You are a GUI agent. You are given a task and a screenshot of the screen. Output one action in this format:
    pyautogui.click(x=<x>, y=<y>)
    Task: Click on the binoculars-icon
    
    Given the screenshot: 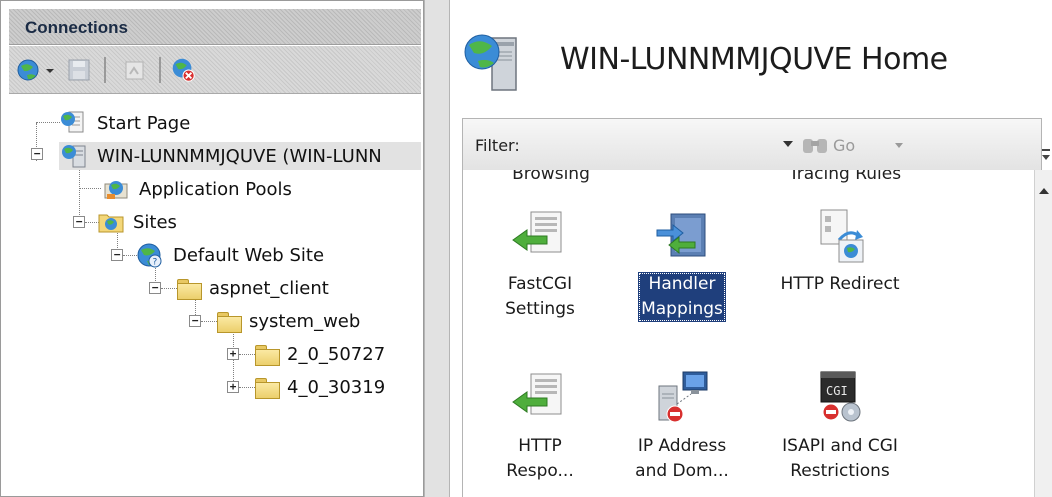 What is the action you would take?
    pyautogui.click(x=815, y=146)
    